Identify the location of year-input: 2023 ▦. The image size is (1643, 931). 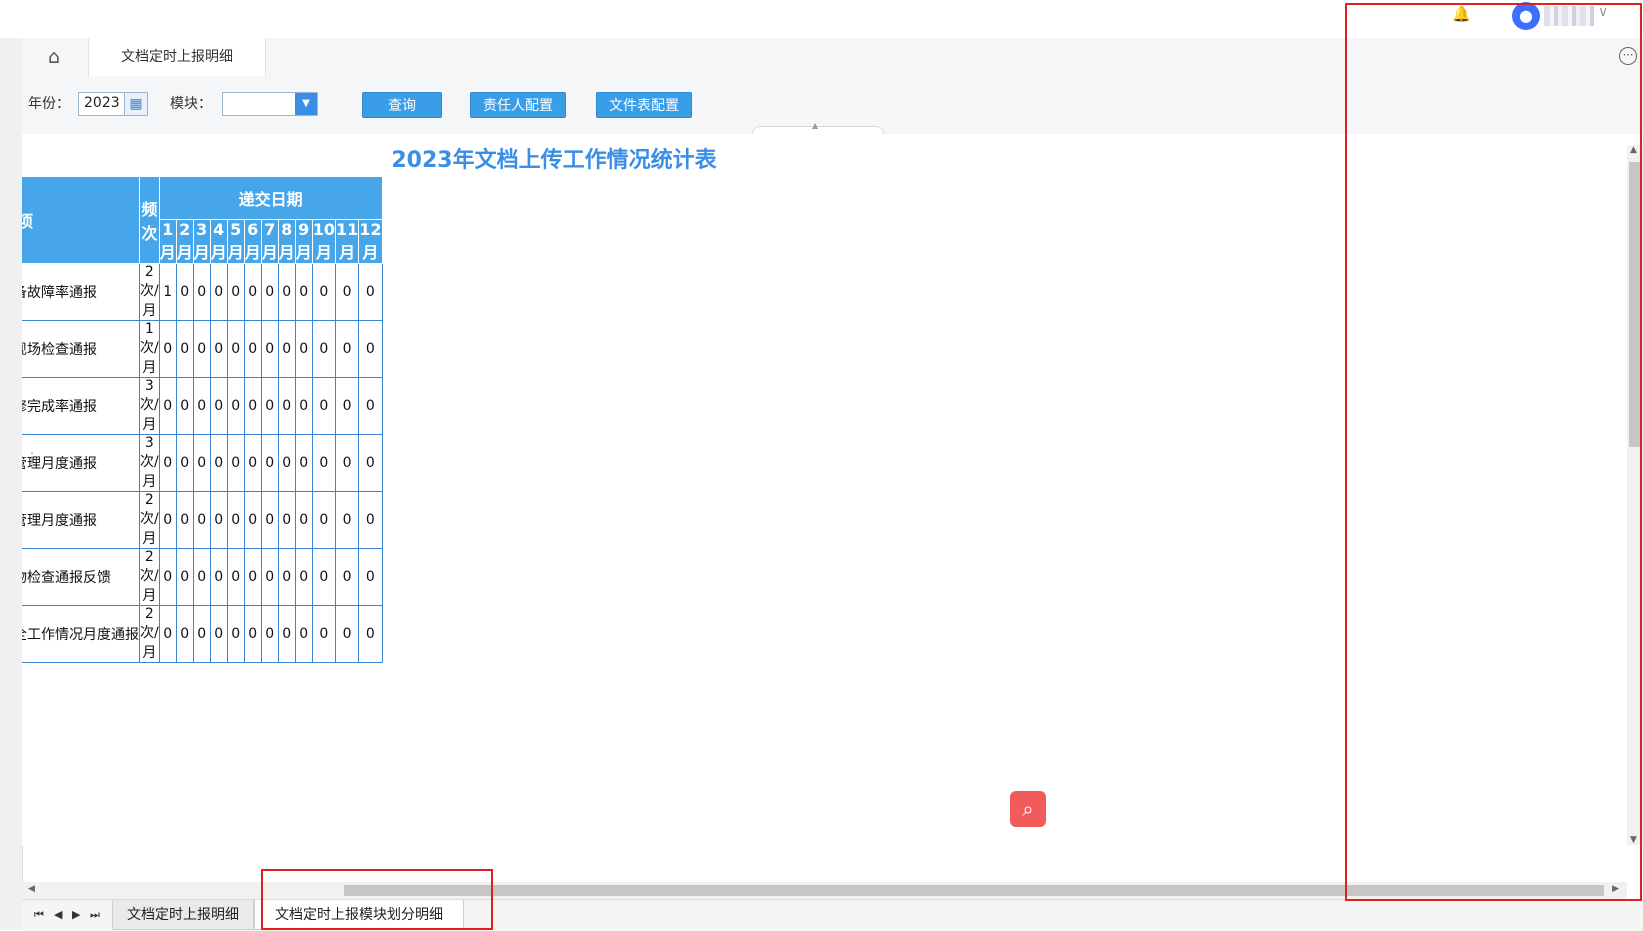
(113, 104).